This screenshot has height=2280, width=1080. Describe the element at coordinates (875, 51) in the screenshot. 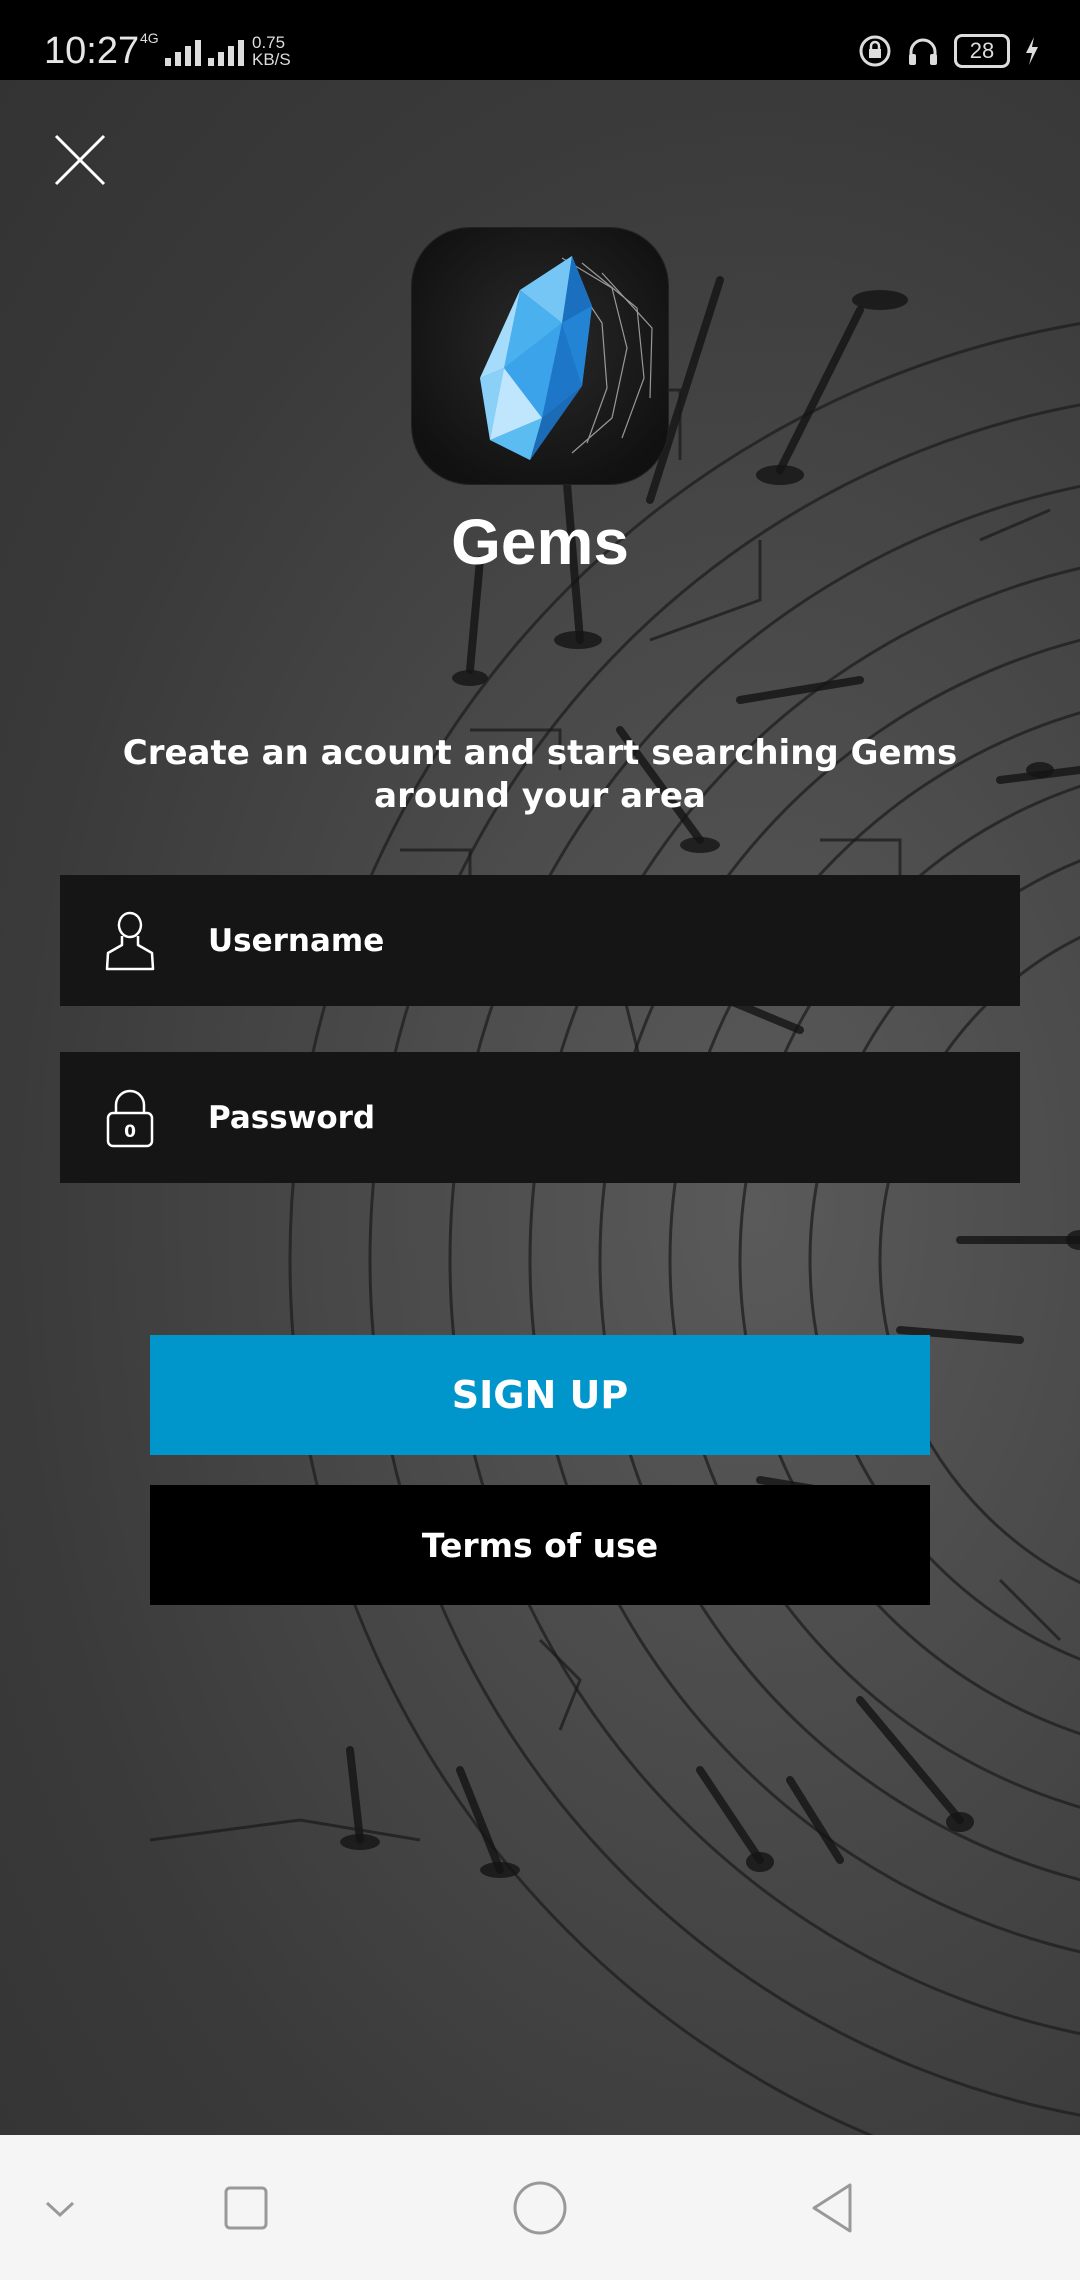

I see `lock-rotation-icon` at that location.